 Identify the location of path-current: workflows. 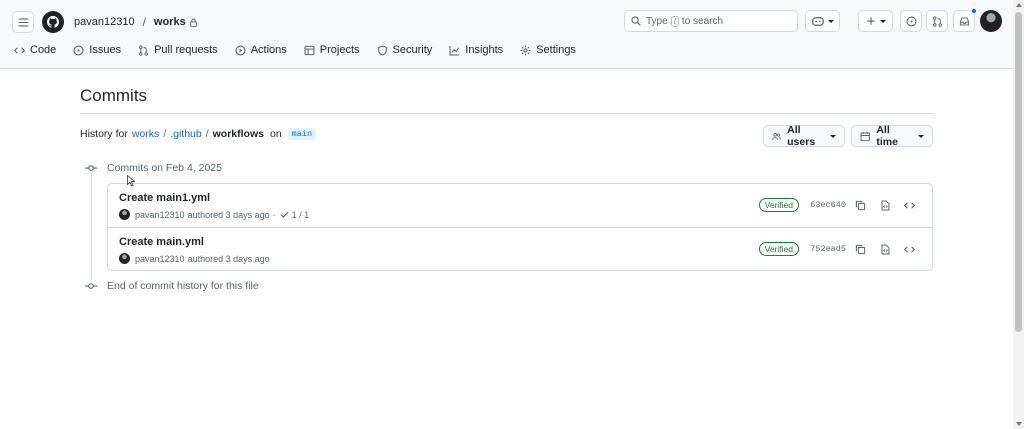
(238, 134).